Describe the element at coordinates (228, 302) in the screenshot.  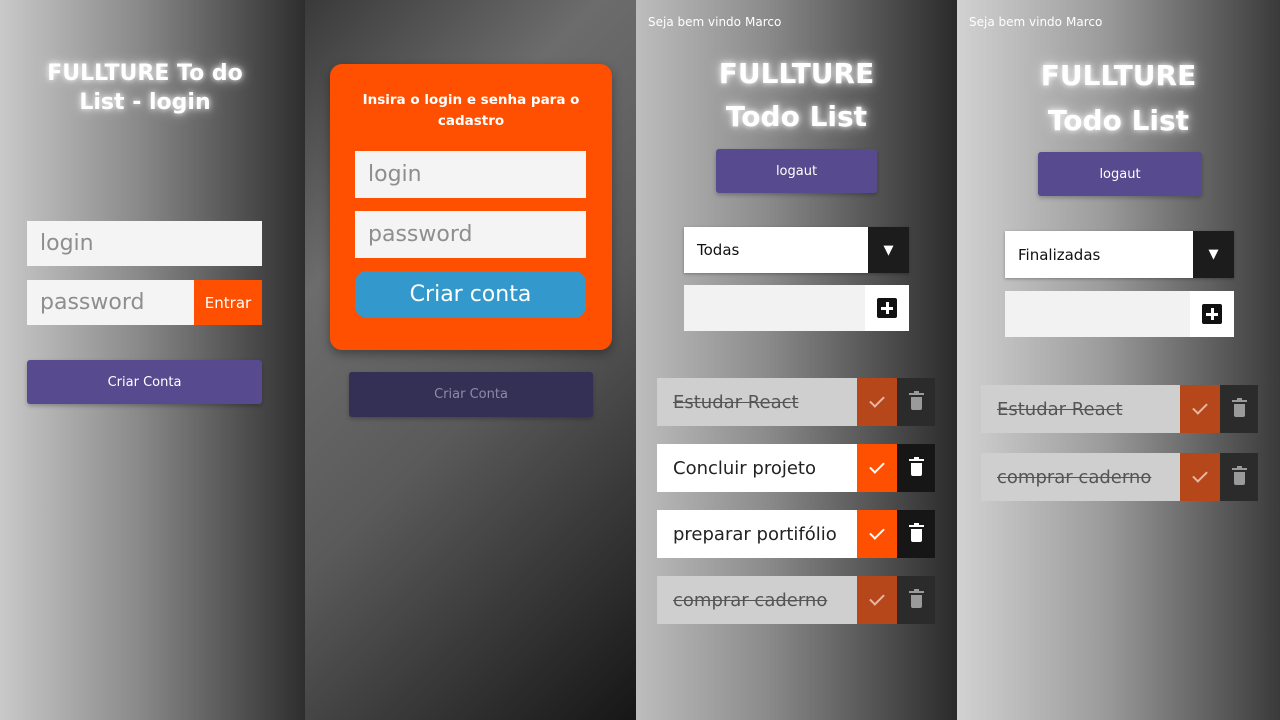
I see `enter-button: Entrar` at that location.